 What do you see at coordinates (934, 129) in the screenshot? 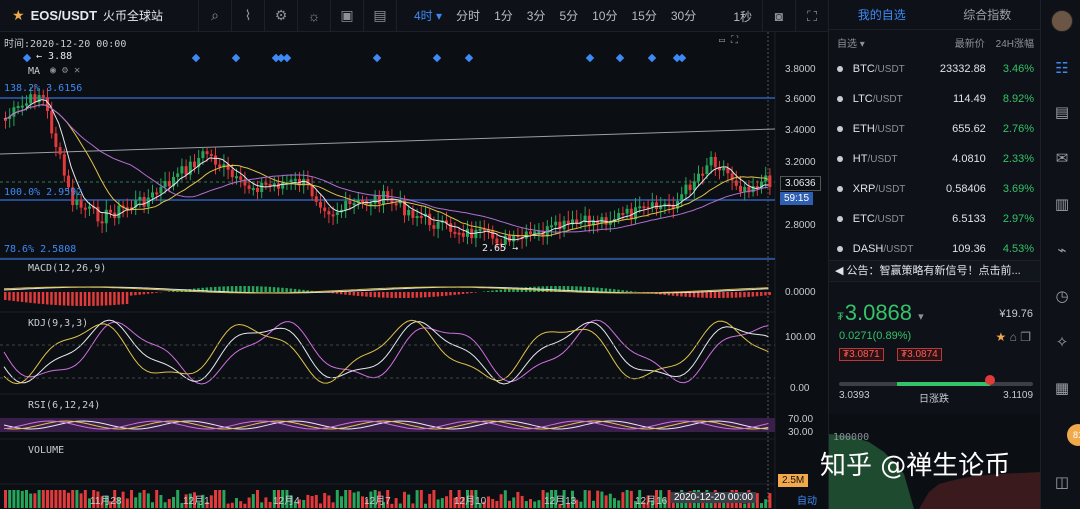
I see `list-item: ETH/USDT 655.62 2.76%` at bounding box center [934, 129].